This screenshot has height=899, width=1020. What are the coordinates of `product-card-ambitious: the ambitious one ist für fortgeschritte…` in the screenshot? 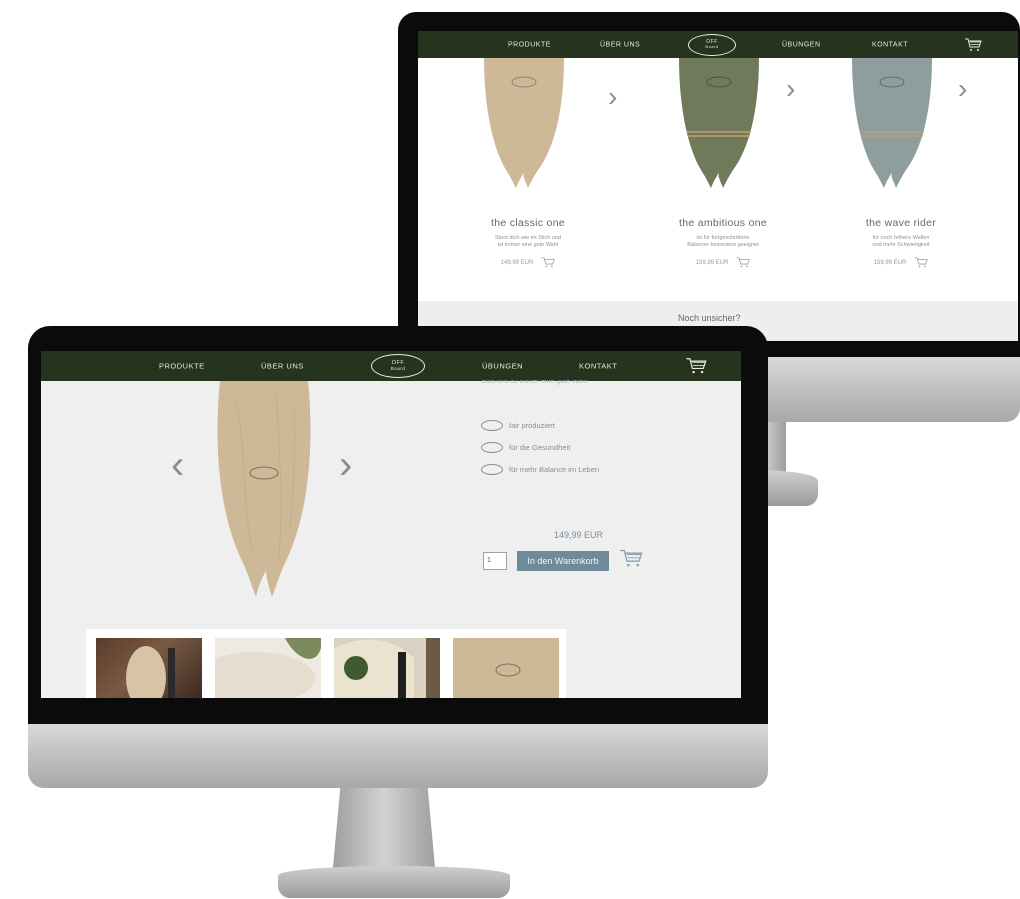 It's located at (723, 242).